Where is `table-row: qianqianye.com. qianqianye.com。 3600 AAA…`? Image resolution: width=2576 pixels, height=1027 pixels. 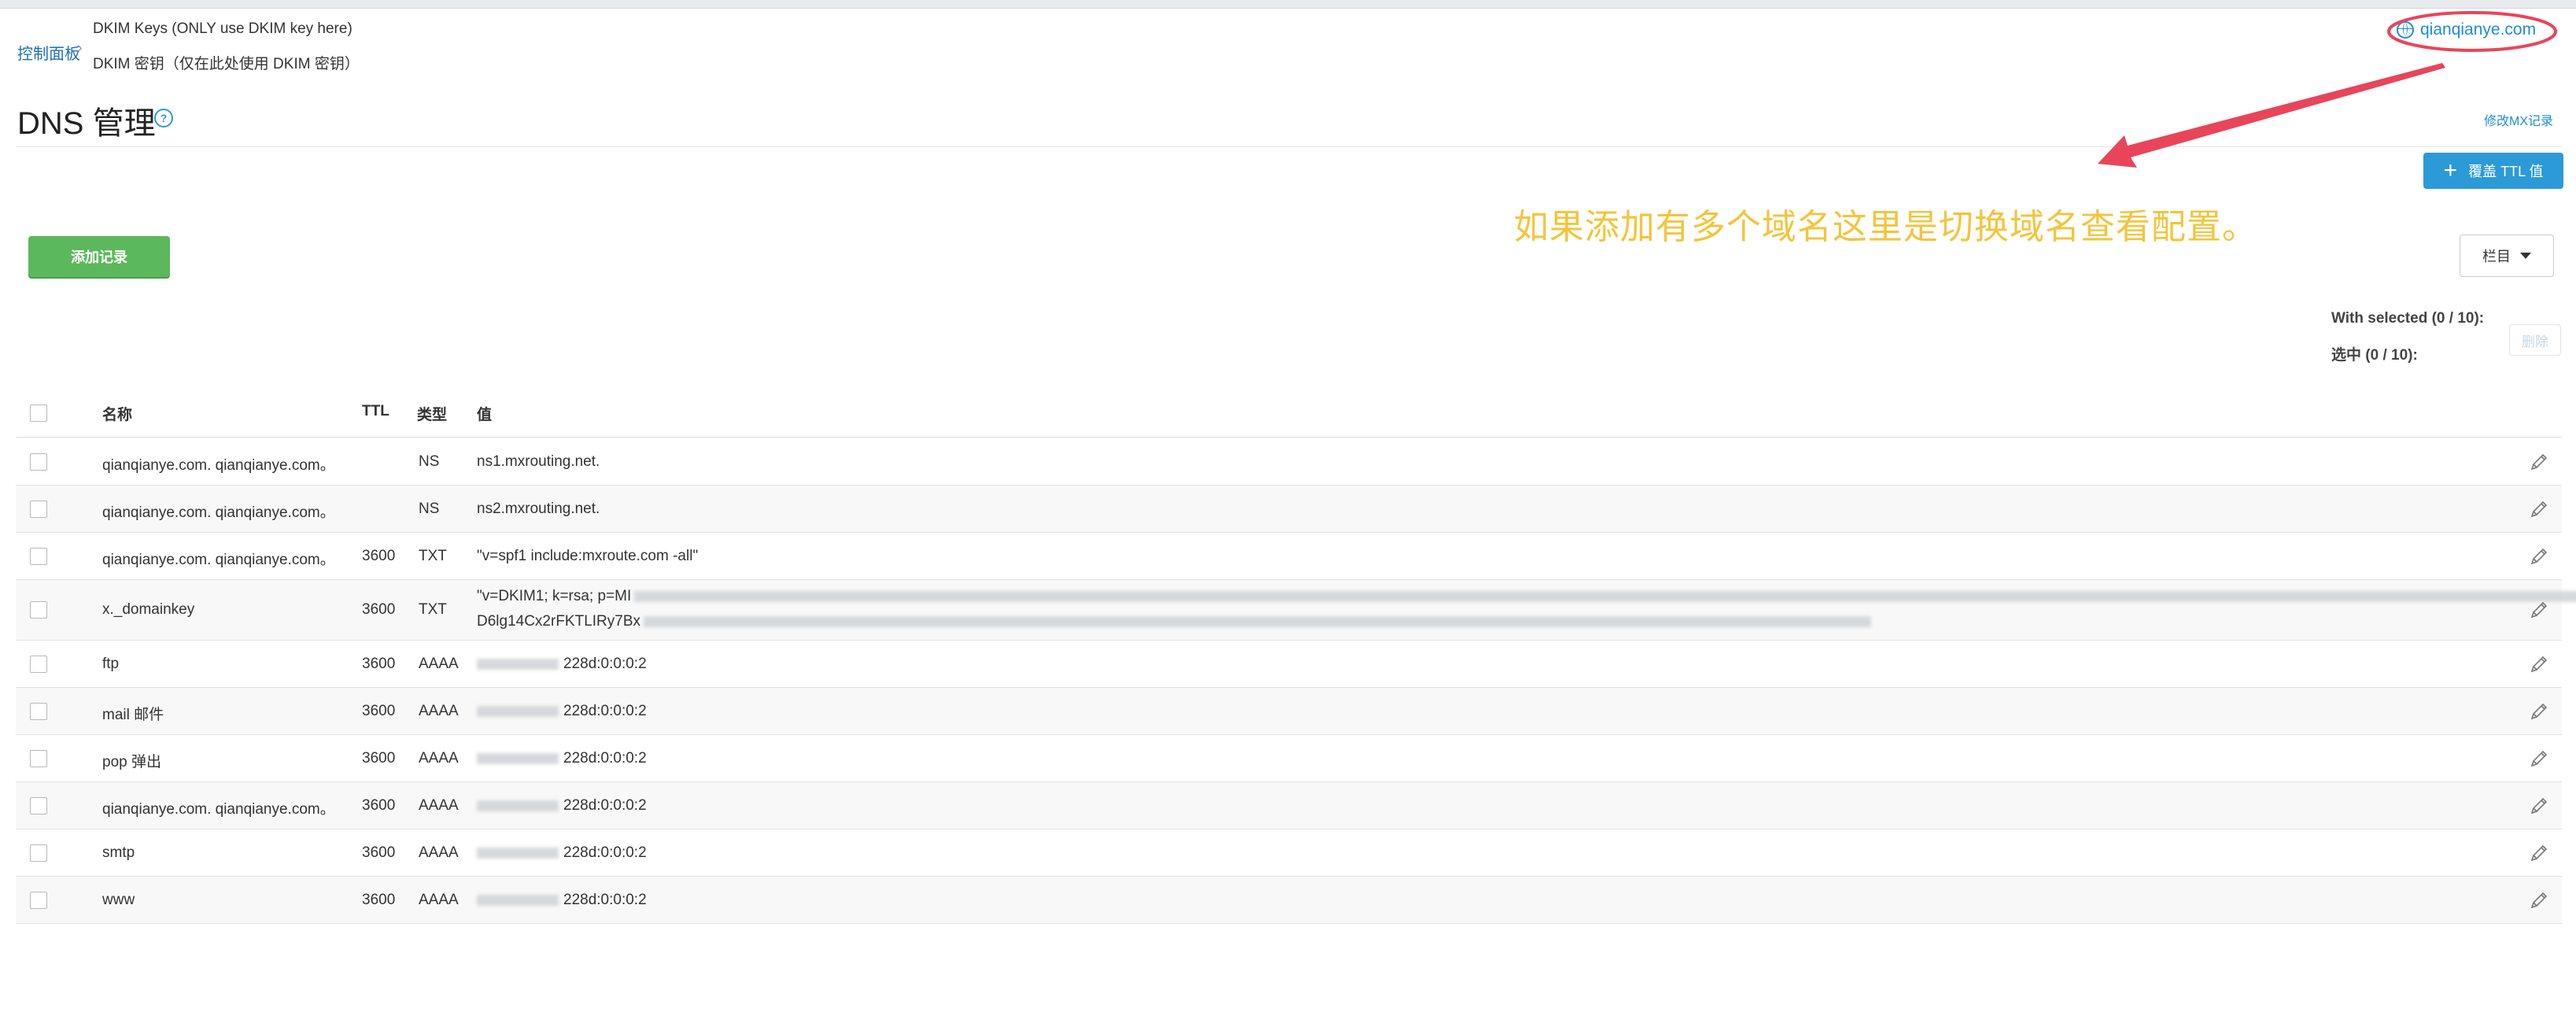 table-row: qianqianye.com. qianqianye.com。 3600 AAA… is located at coordinates (1289, 805).